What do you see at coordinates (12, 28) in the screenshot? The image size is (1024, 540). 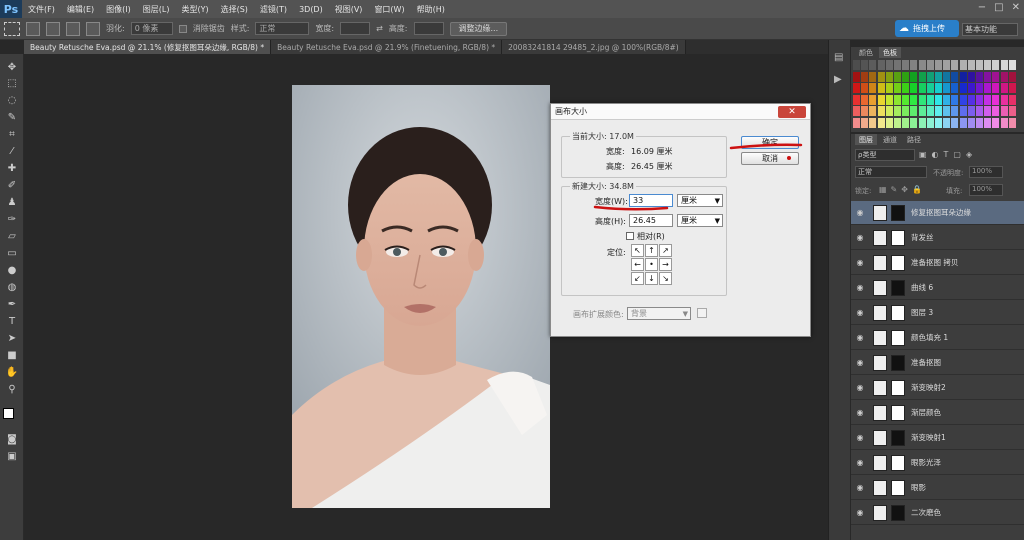 I see `marquee-tool-icon` at bounding box center [12, 28].